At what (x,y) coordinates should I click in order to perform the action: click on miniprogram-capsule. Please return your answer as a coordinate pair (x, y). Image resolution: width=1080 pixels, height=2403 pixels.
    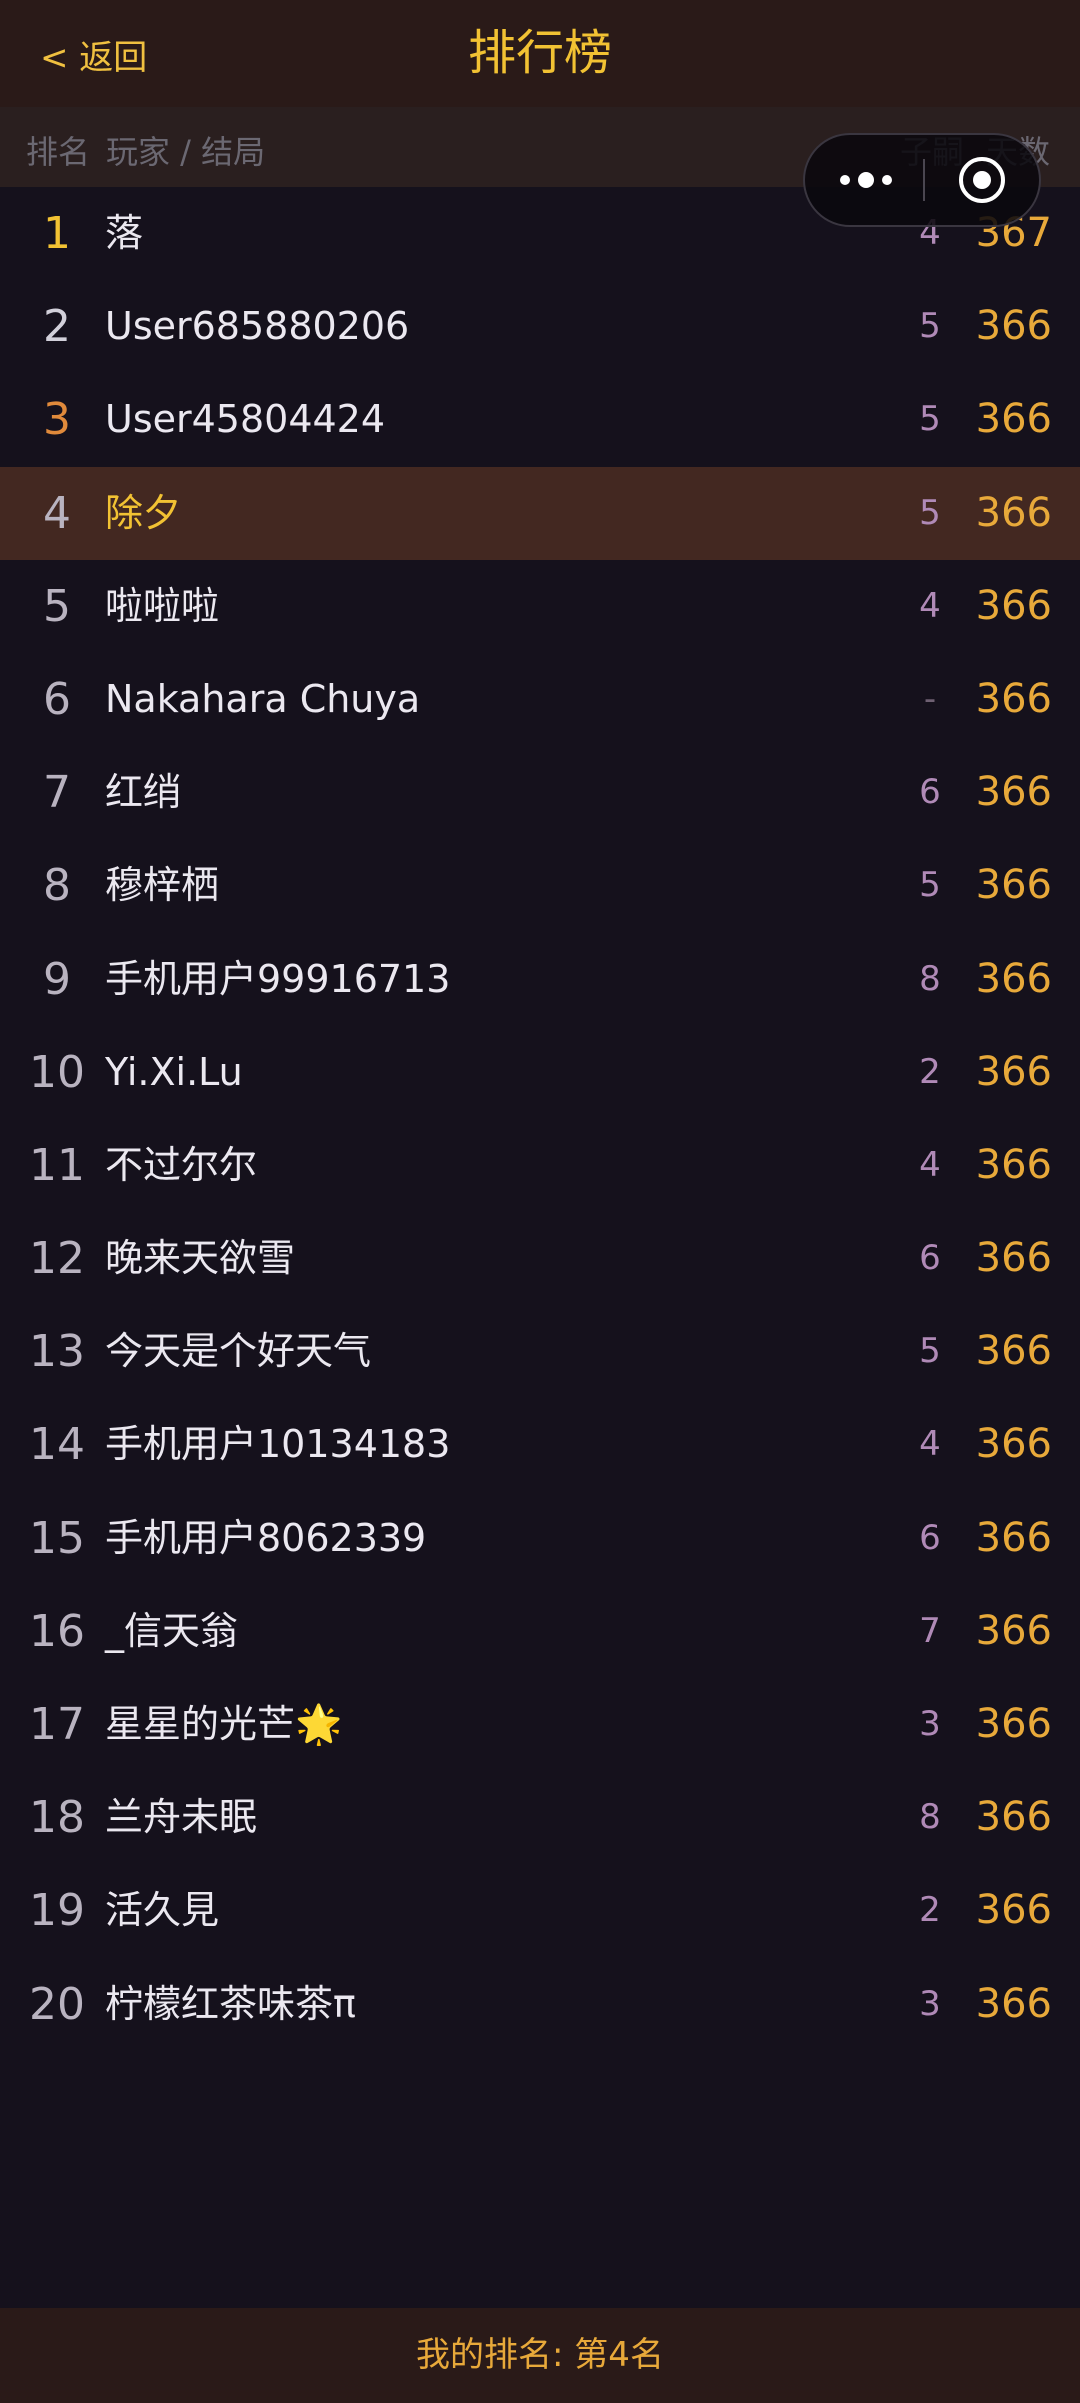
    Looking at the image, I should click on (922, 180).